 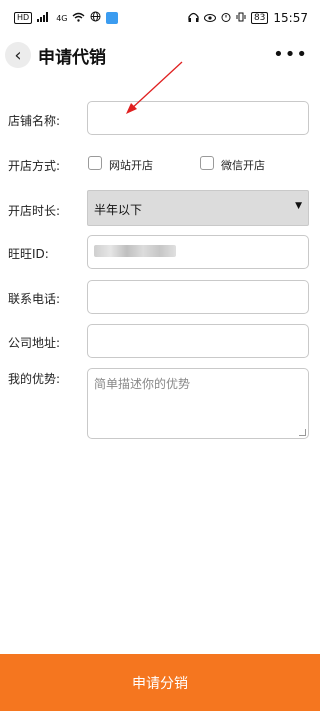 I want to click on annotation-arrow-icon, so click(x=154, y=87).